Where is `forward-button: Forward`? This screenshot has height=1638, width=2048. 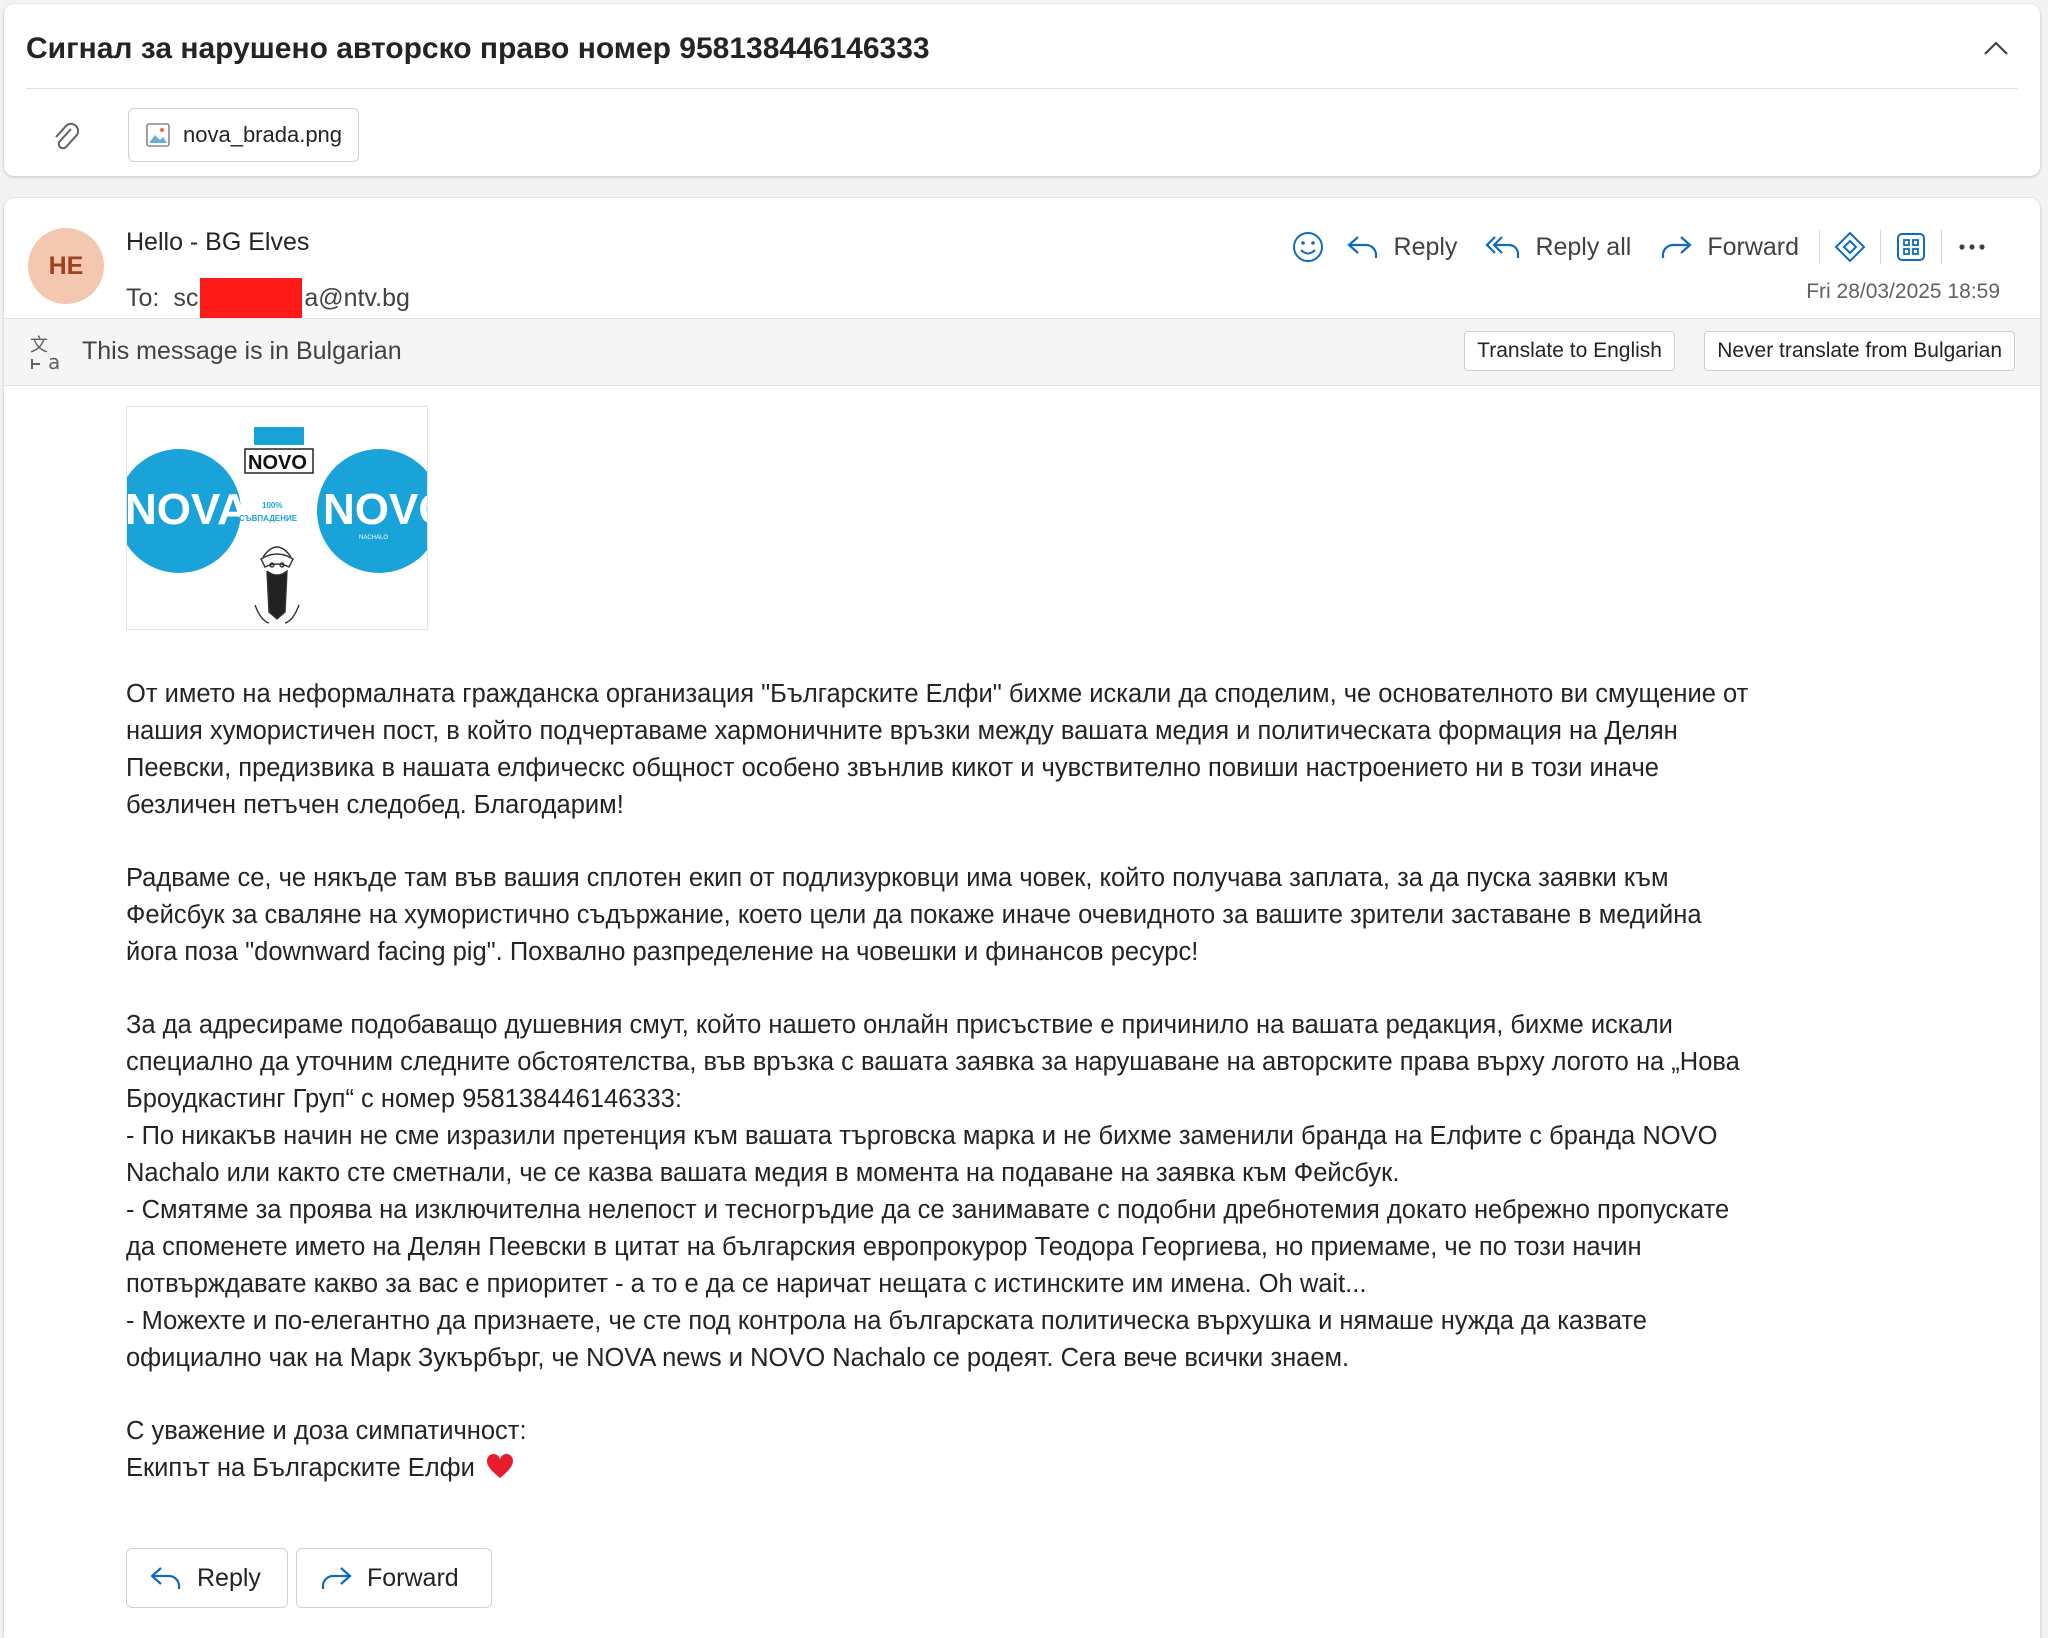 forward-button: Forward is located at coordinates (1729, 247).